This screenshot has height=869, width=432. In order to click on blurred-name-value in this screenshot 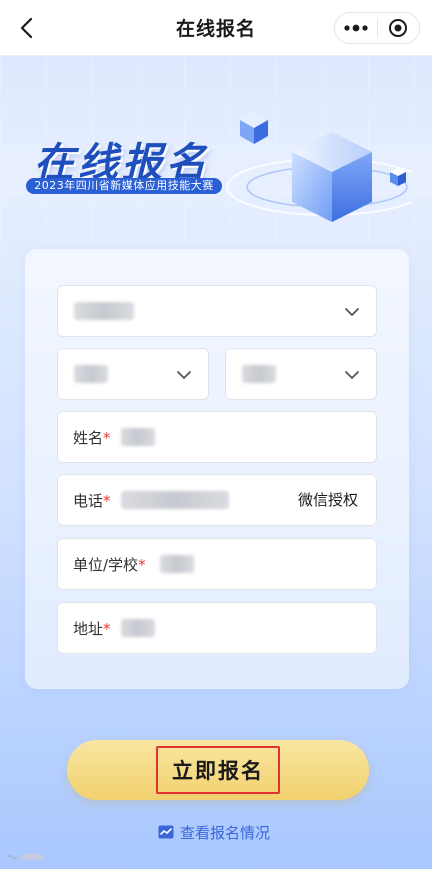, I will do `click(137, 437)`.